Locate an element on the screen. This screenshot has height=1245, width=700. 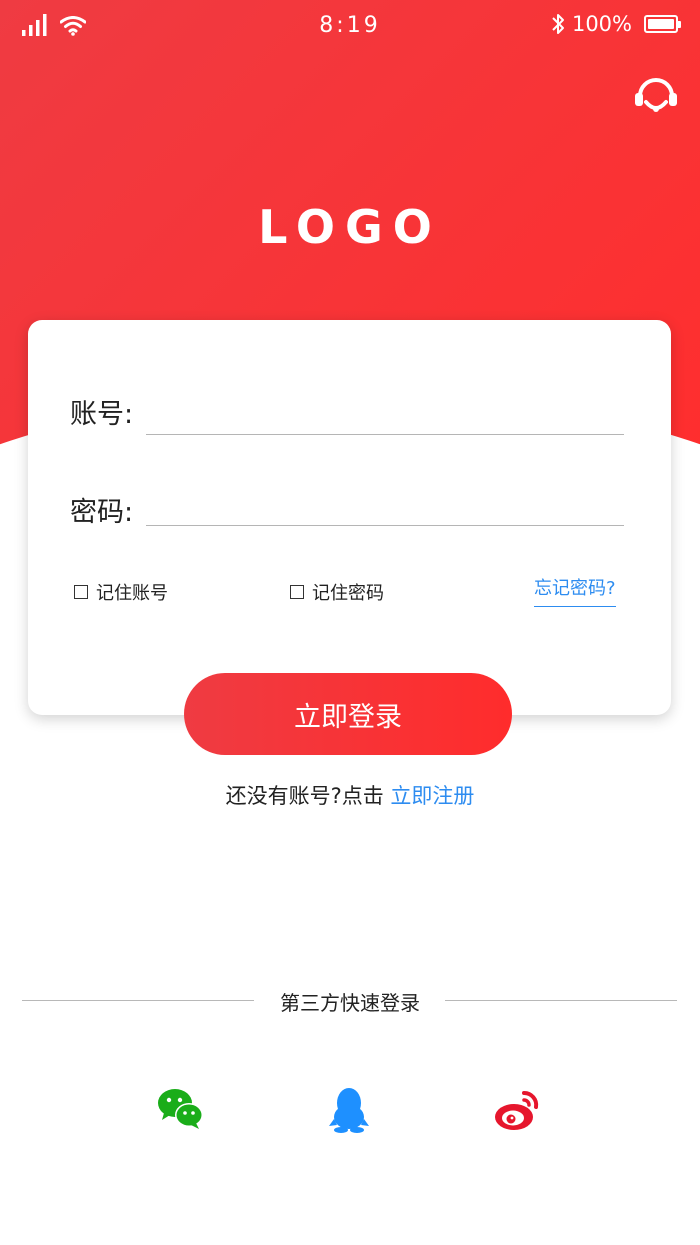
forgot-password-link: 忘记密码? is located at coordinates (575, 590).